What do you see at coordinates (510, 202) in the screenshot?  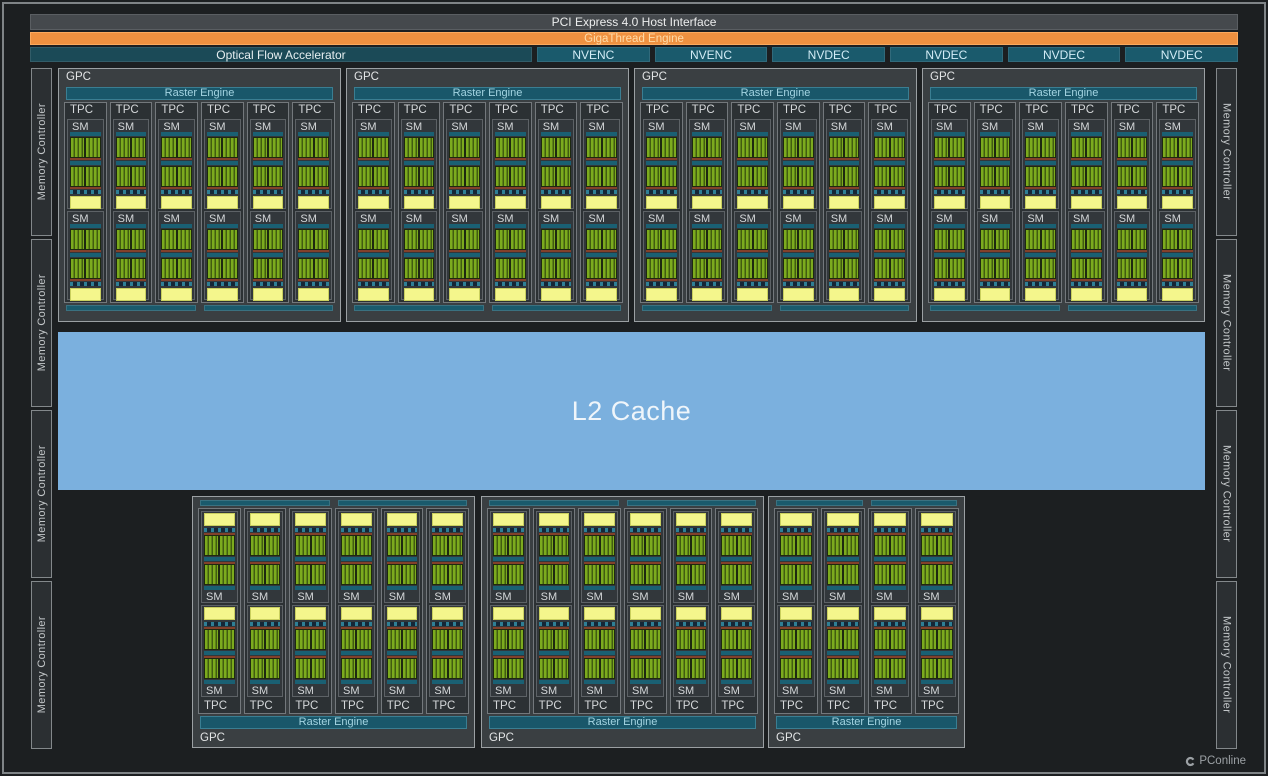 I see `tpc-block: TPC SM SM` at bounding box center [510, 202].